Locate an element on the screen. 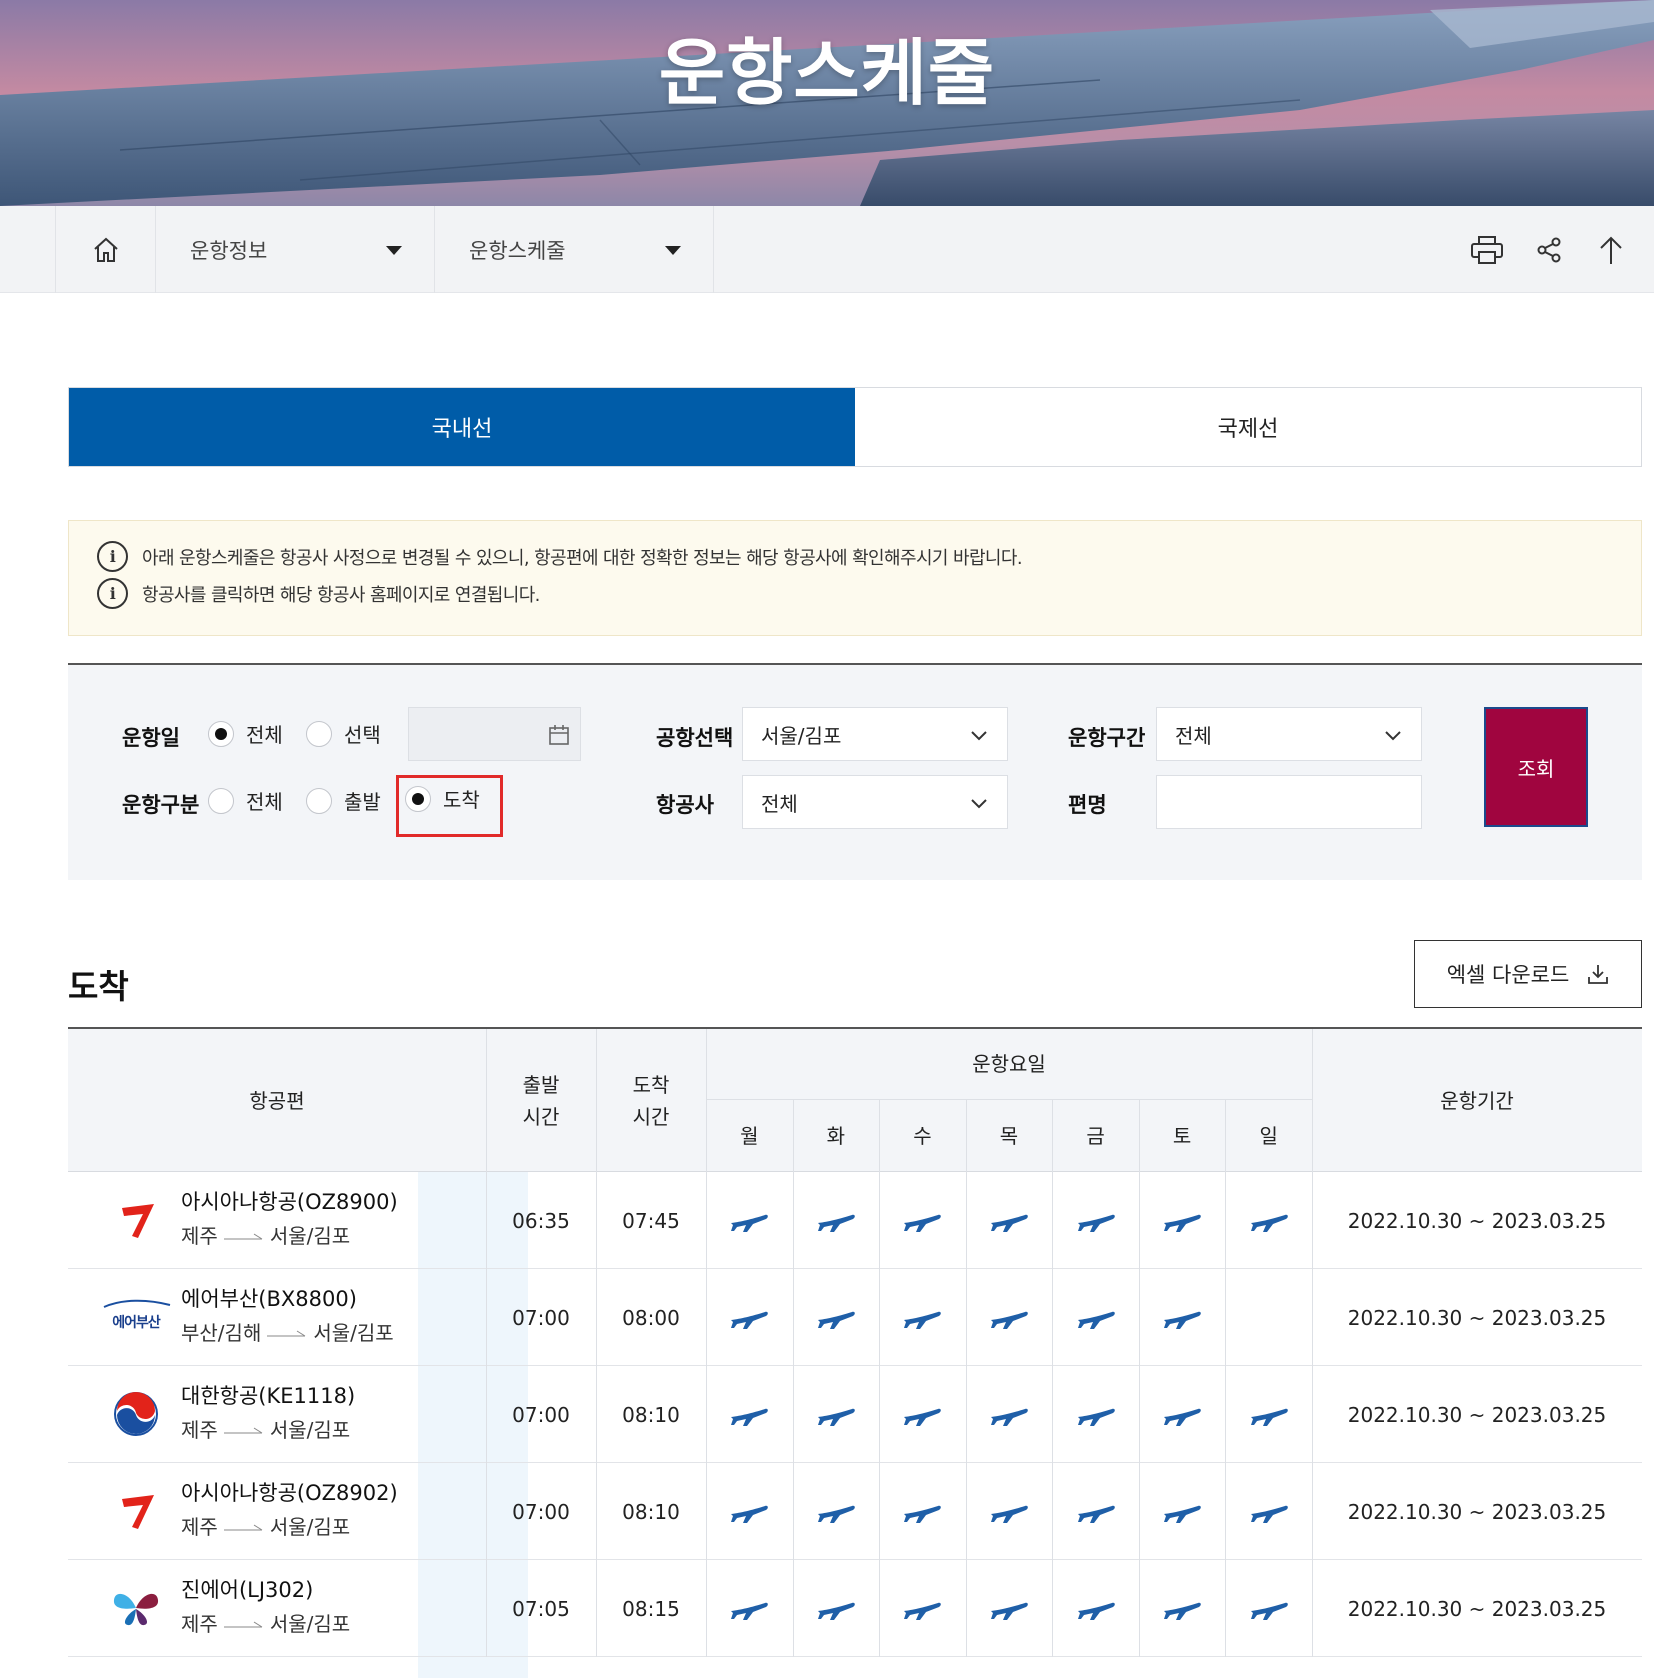  breadcrumb-dropdown-level1: 운항정보 is located at coordinates (294, 249).